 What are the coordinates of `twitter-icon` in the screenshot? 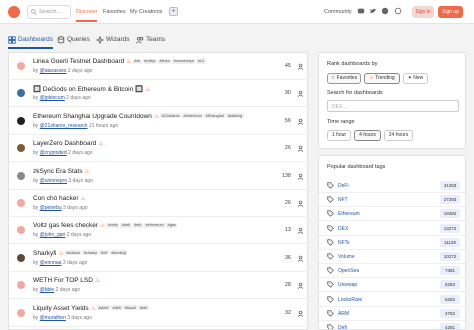 It's located at (373, 11).